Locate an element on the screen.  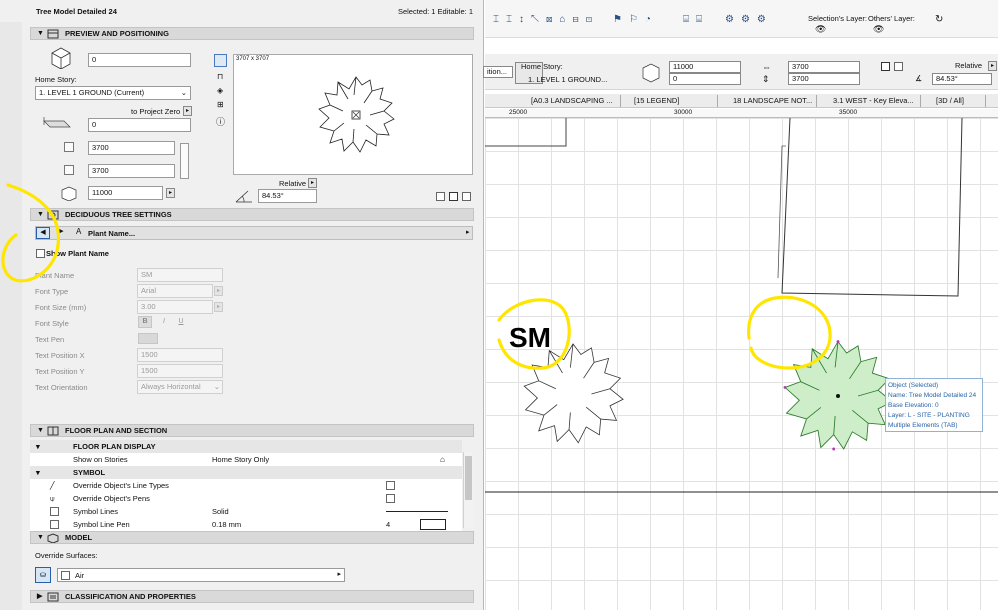
text-position-y-field: 1500 is located at coordinates (180, 371).